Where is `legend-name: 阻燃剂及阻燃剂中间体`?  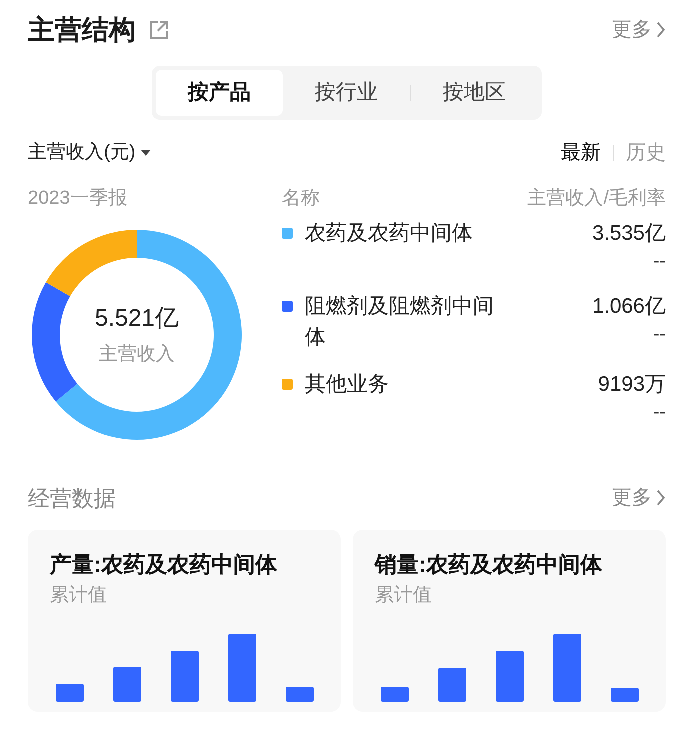 legend-name: 阻燃剂及阻燃剂中间体 is located at coordinates (400, 322).